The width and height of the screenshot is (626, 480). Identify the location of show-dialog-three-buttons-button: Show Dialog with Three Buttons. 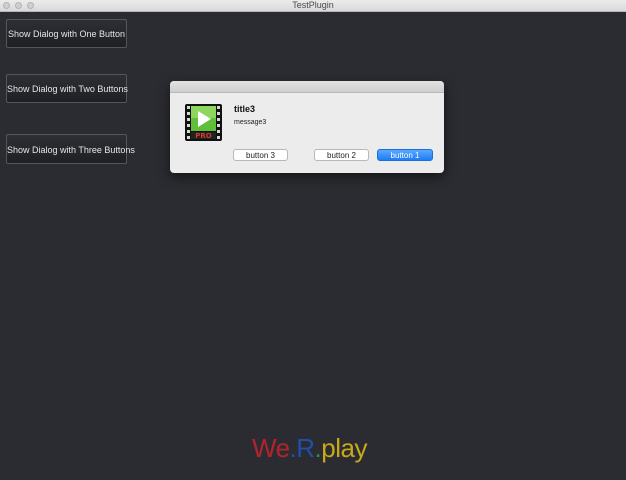
(70, 149).